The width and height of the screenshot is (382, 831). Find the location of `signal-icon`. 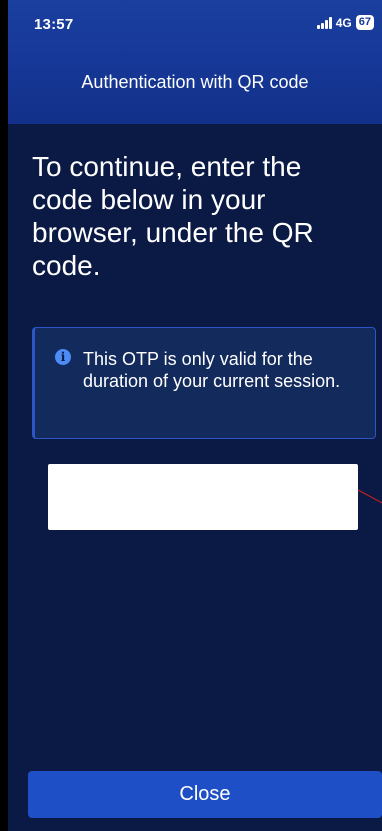

signal-icon is located at coordinates (324, 22).